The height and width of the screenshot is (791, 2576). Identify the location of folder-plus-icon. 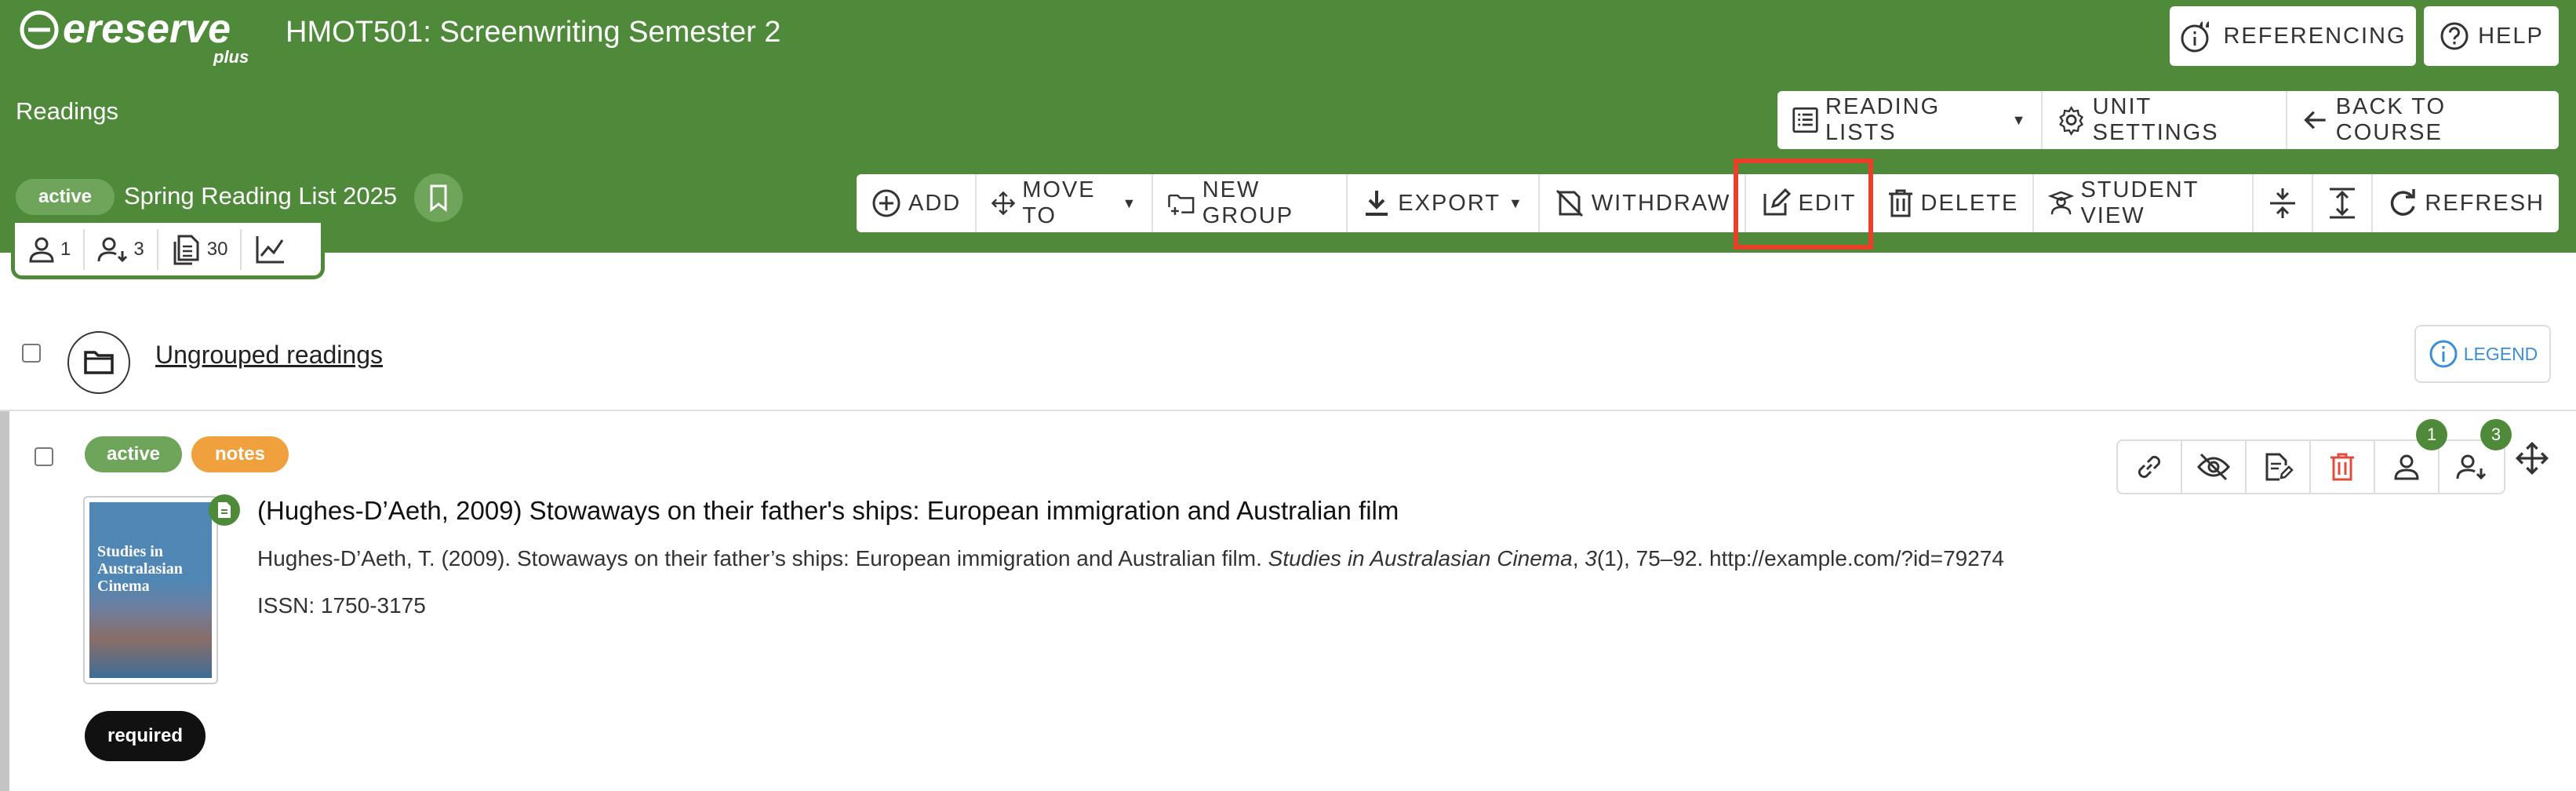
(1181, 205).